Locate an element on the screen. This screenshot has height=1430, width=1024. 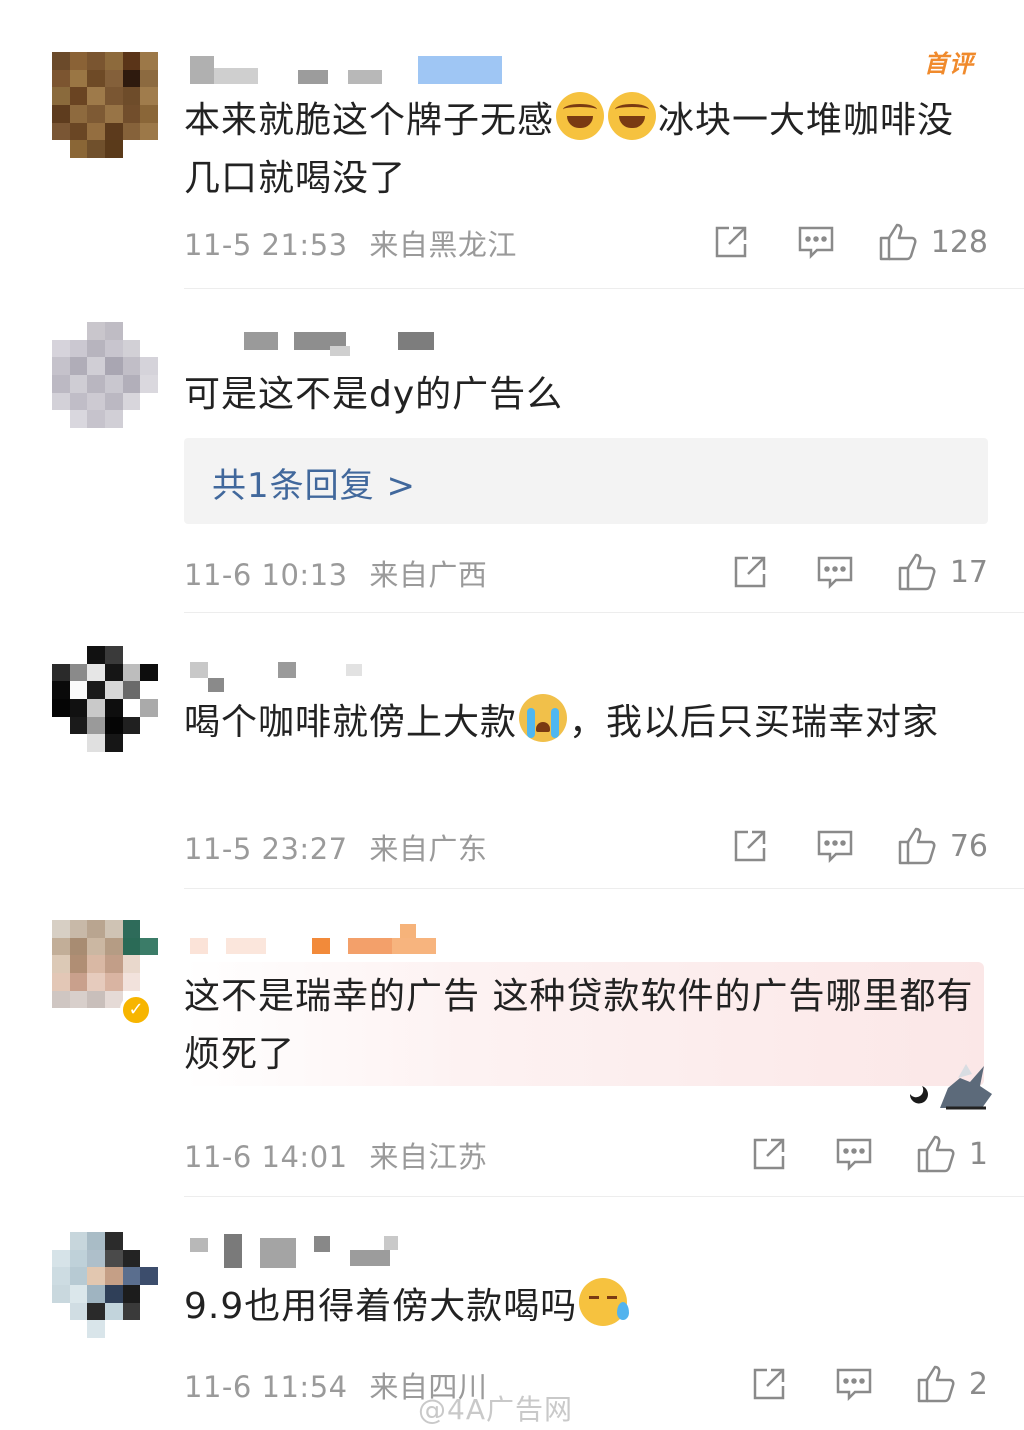
comment-actions: 2 is located at coordinates (869, 1384).